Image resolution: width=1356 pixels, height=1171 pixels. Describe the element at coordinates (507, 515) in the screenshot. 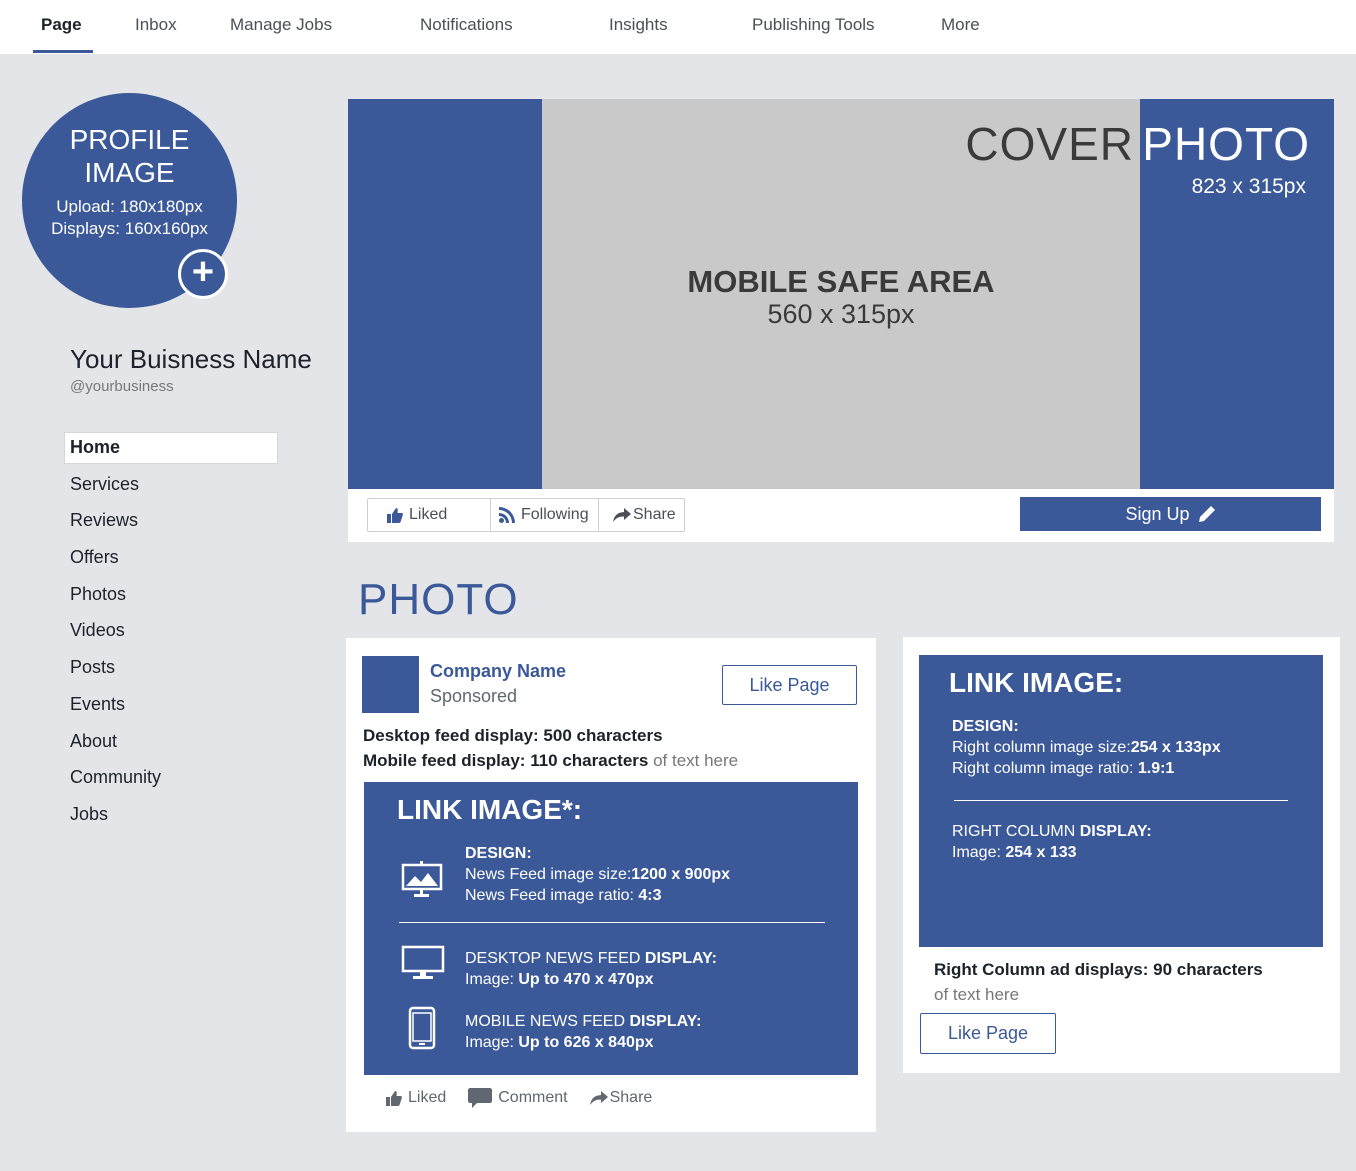

I see `rss-icon` at that location.